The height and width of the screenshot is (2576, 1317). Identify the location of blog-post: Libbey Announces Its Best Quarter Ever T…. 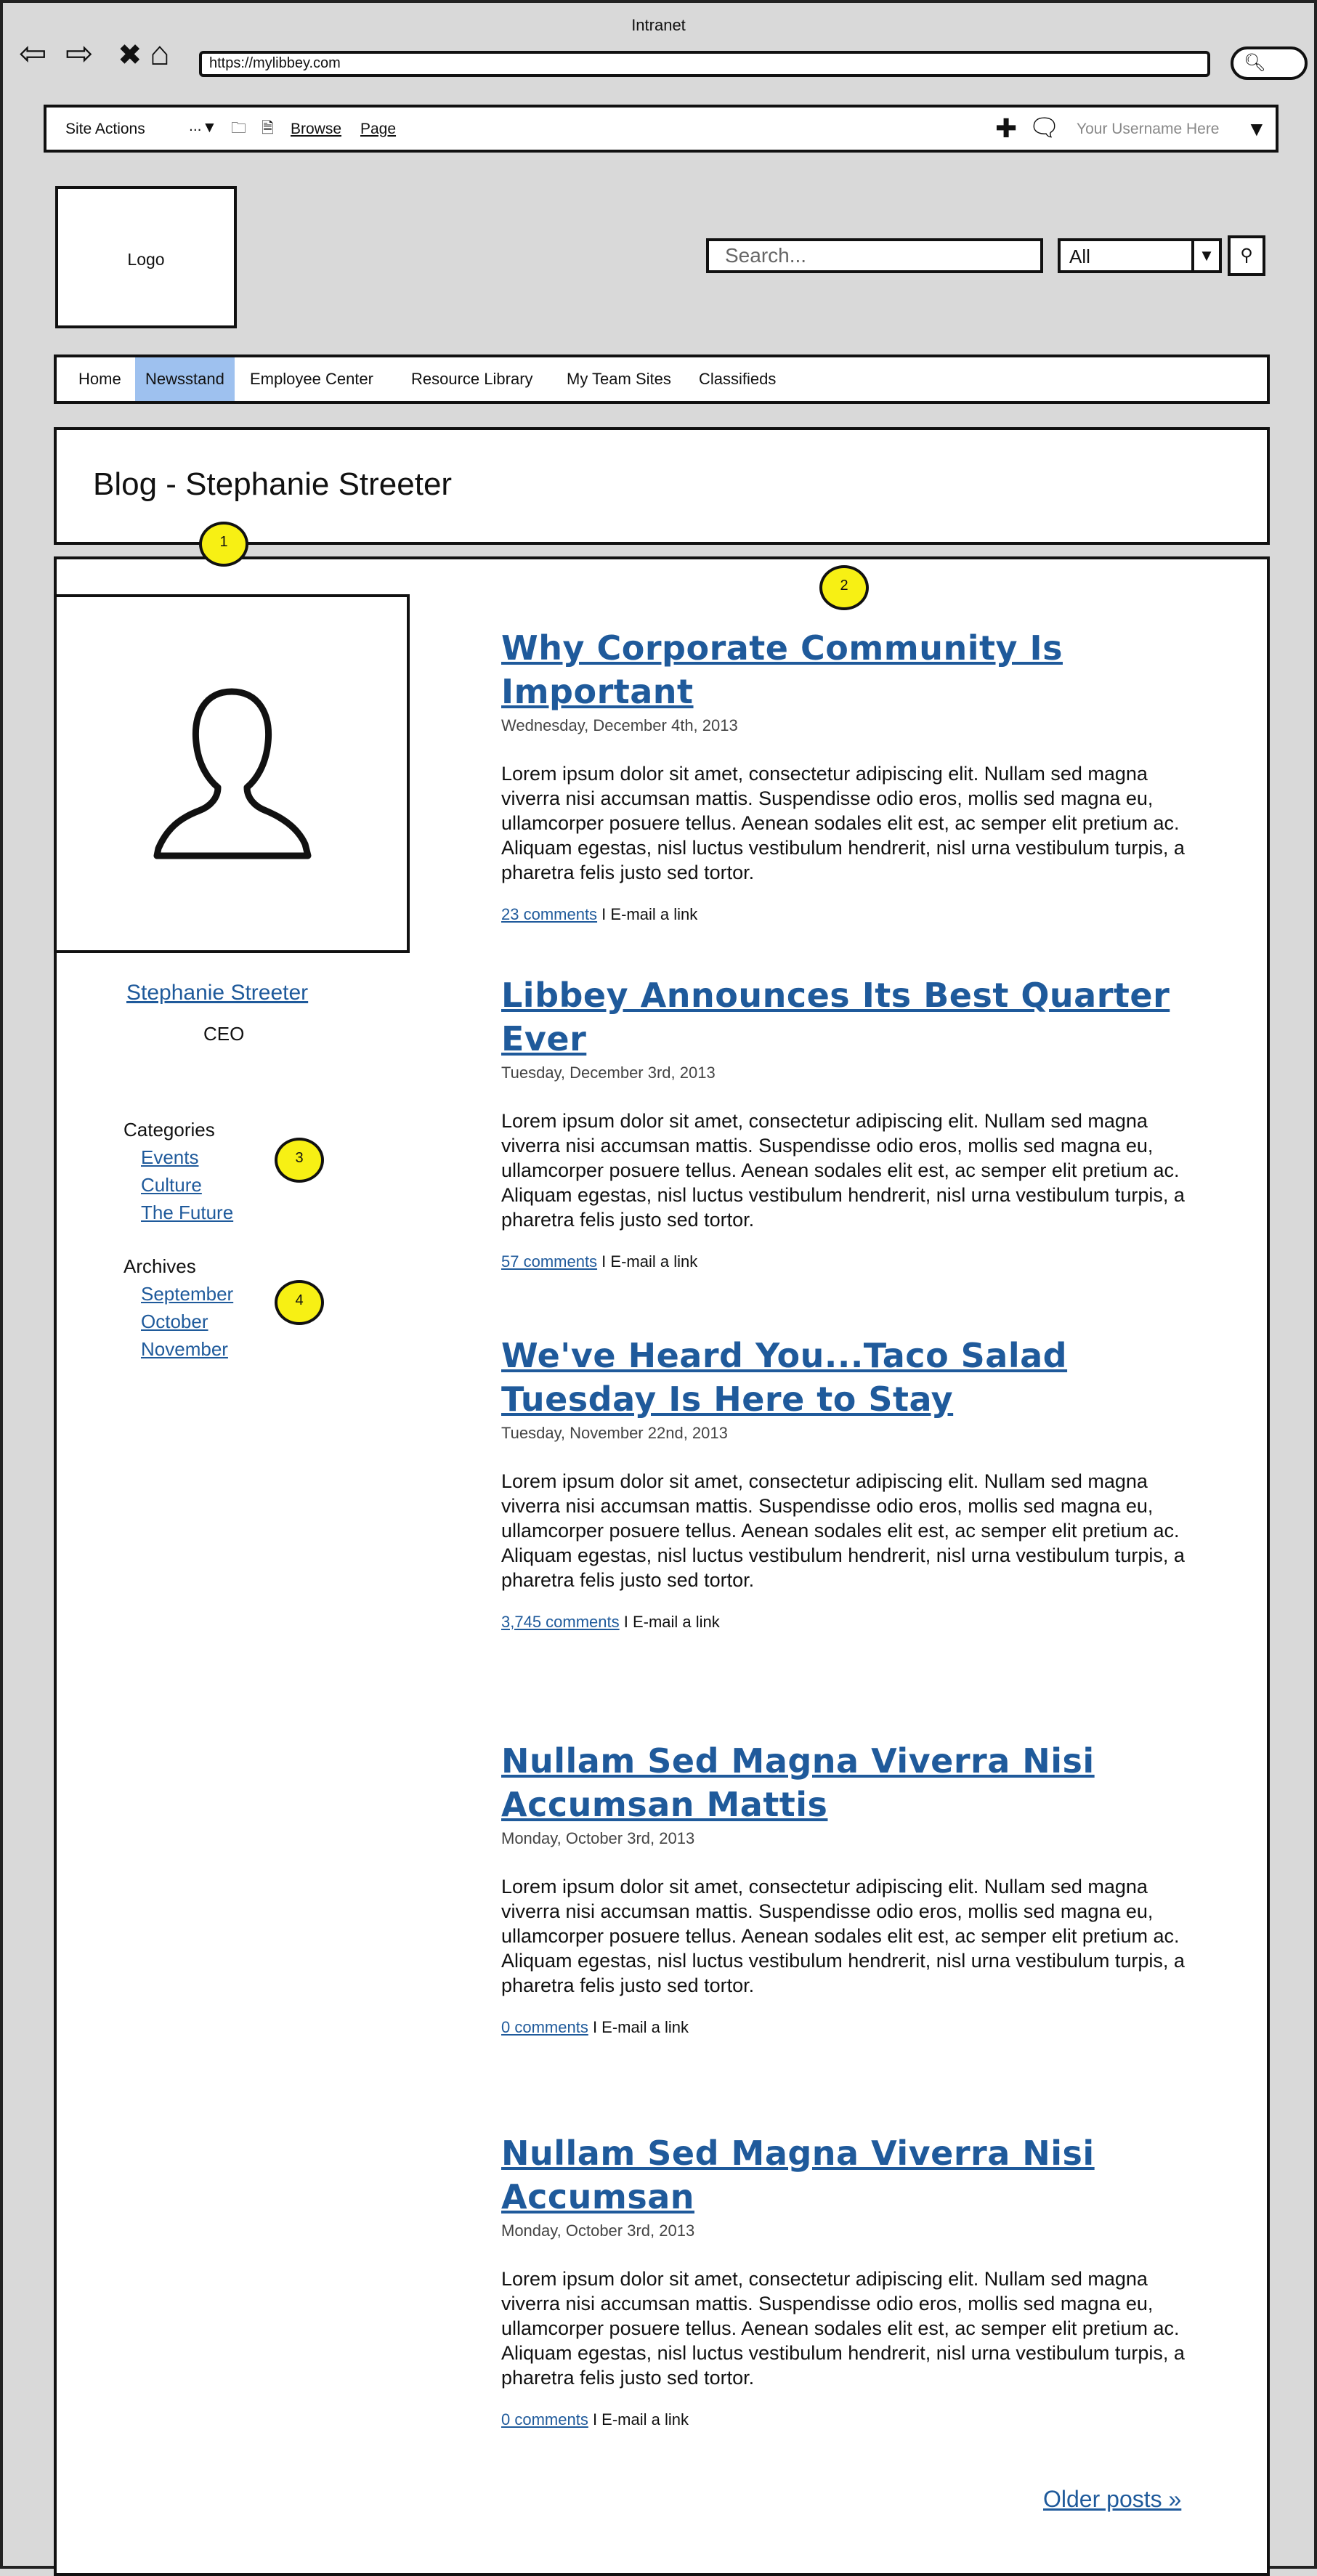
(850, 1122).